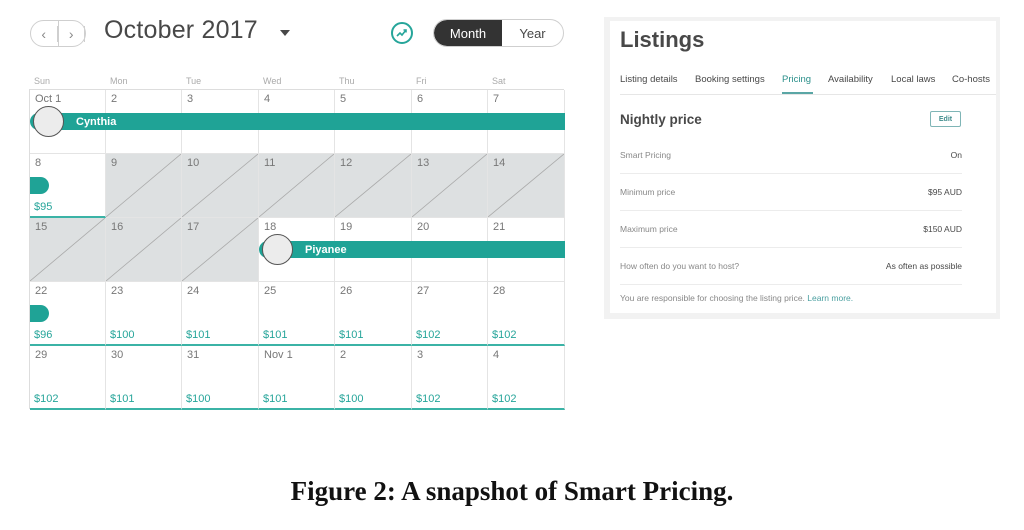 The image size is (1024, 530). I want to click on day-cell: 24 $101, so click(220, 314).